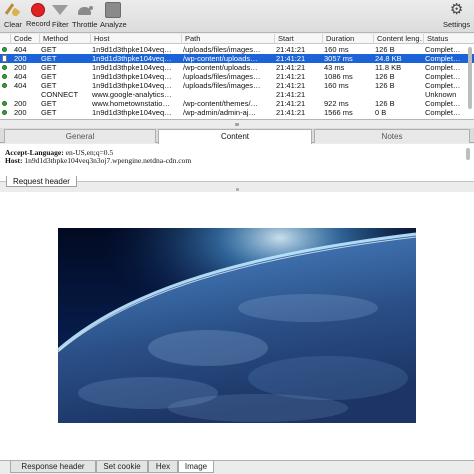 The image size is (474, 474). I want to click on column-header-host: Host, so click(136, 39).